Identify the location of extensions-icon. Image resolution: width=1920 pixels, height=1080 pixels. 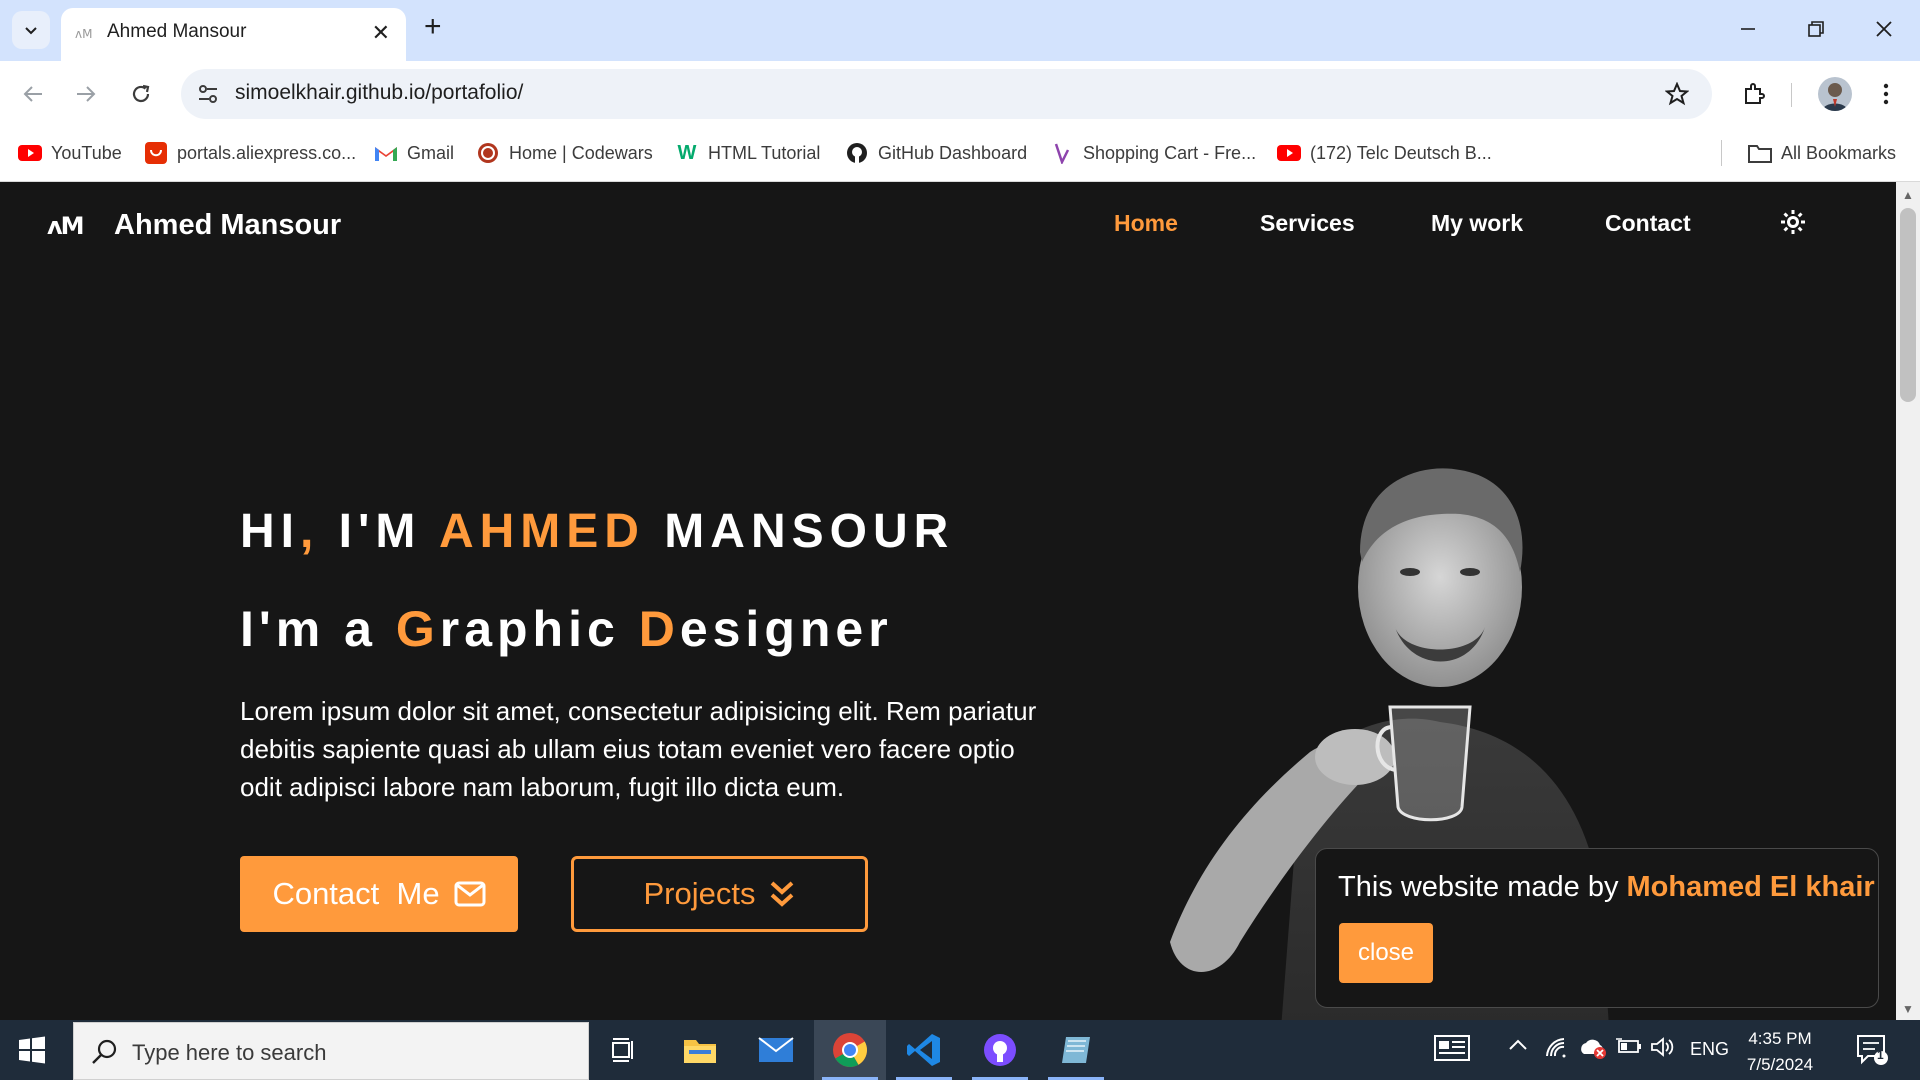
(1754, 94).